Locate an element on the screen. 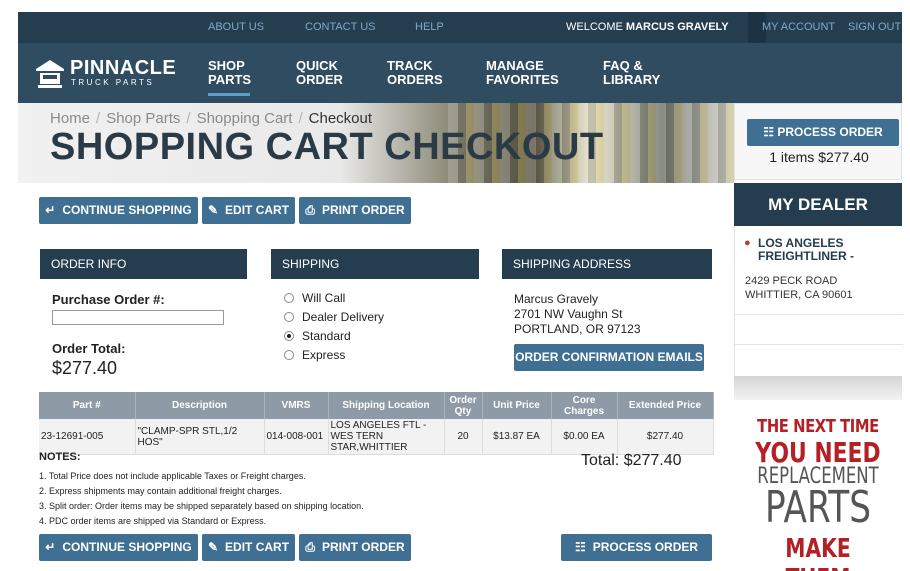  cell-part-number: 23-12691-005 is located at coordinates (87, 437).